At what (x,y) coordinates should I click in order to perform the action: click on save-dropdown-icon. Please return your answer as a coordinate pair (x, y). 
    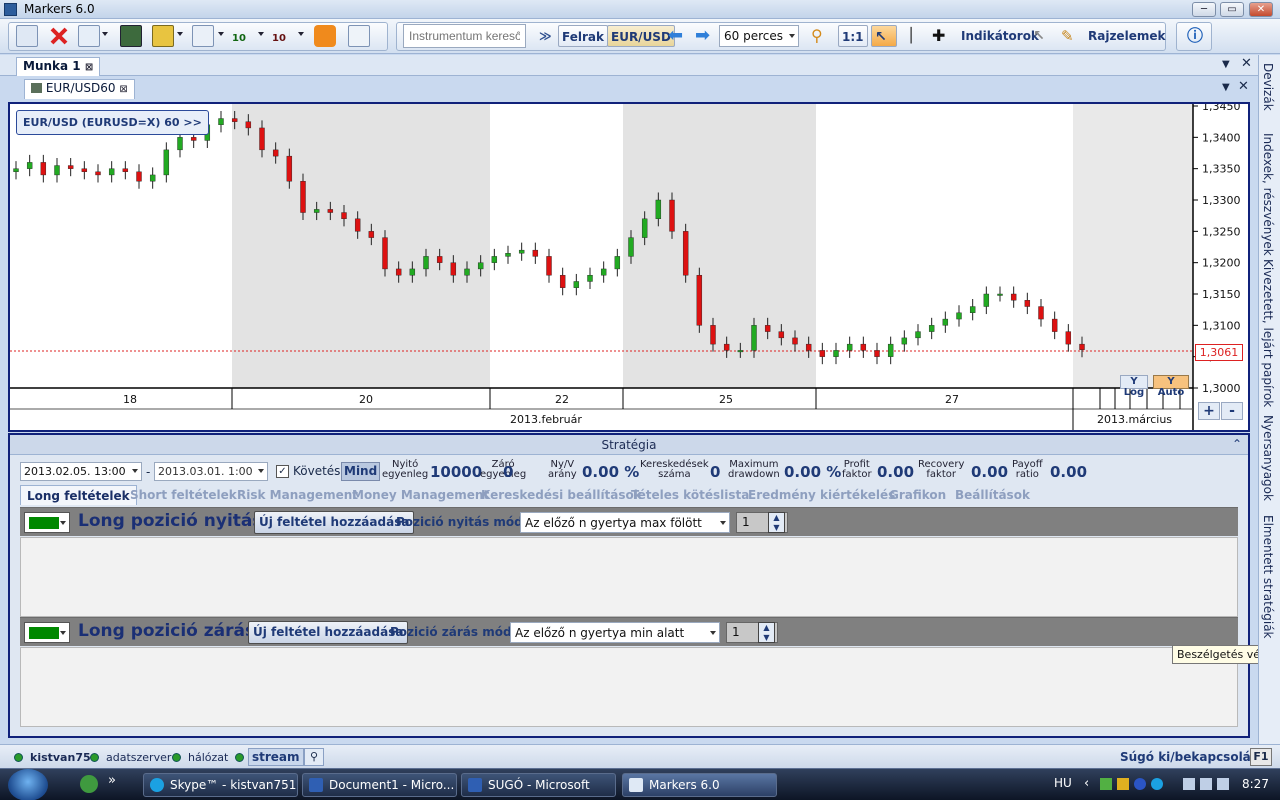
    Looking at the image, I should click on (105, 34).